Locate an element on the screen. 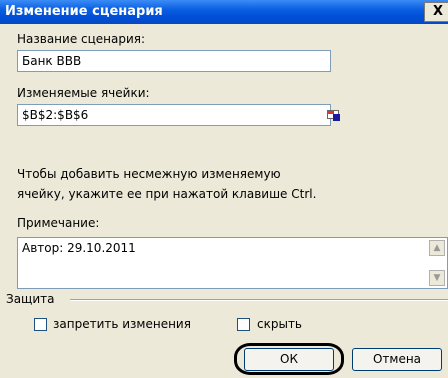 The image size is (448, 378). prevent-changes-label: запретить изменения is located at coordinates (122, 324).